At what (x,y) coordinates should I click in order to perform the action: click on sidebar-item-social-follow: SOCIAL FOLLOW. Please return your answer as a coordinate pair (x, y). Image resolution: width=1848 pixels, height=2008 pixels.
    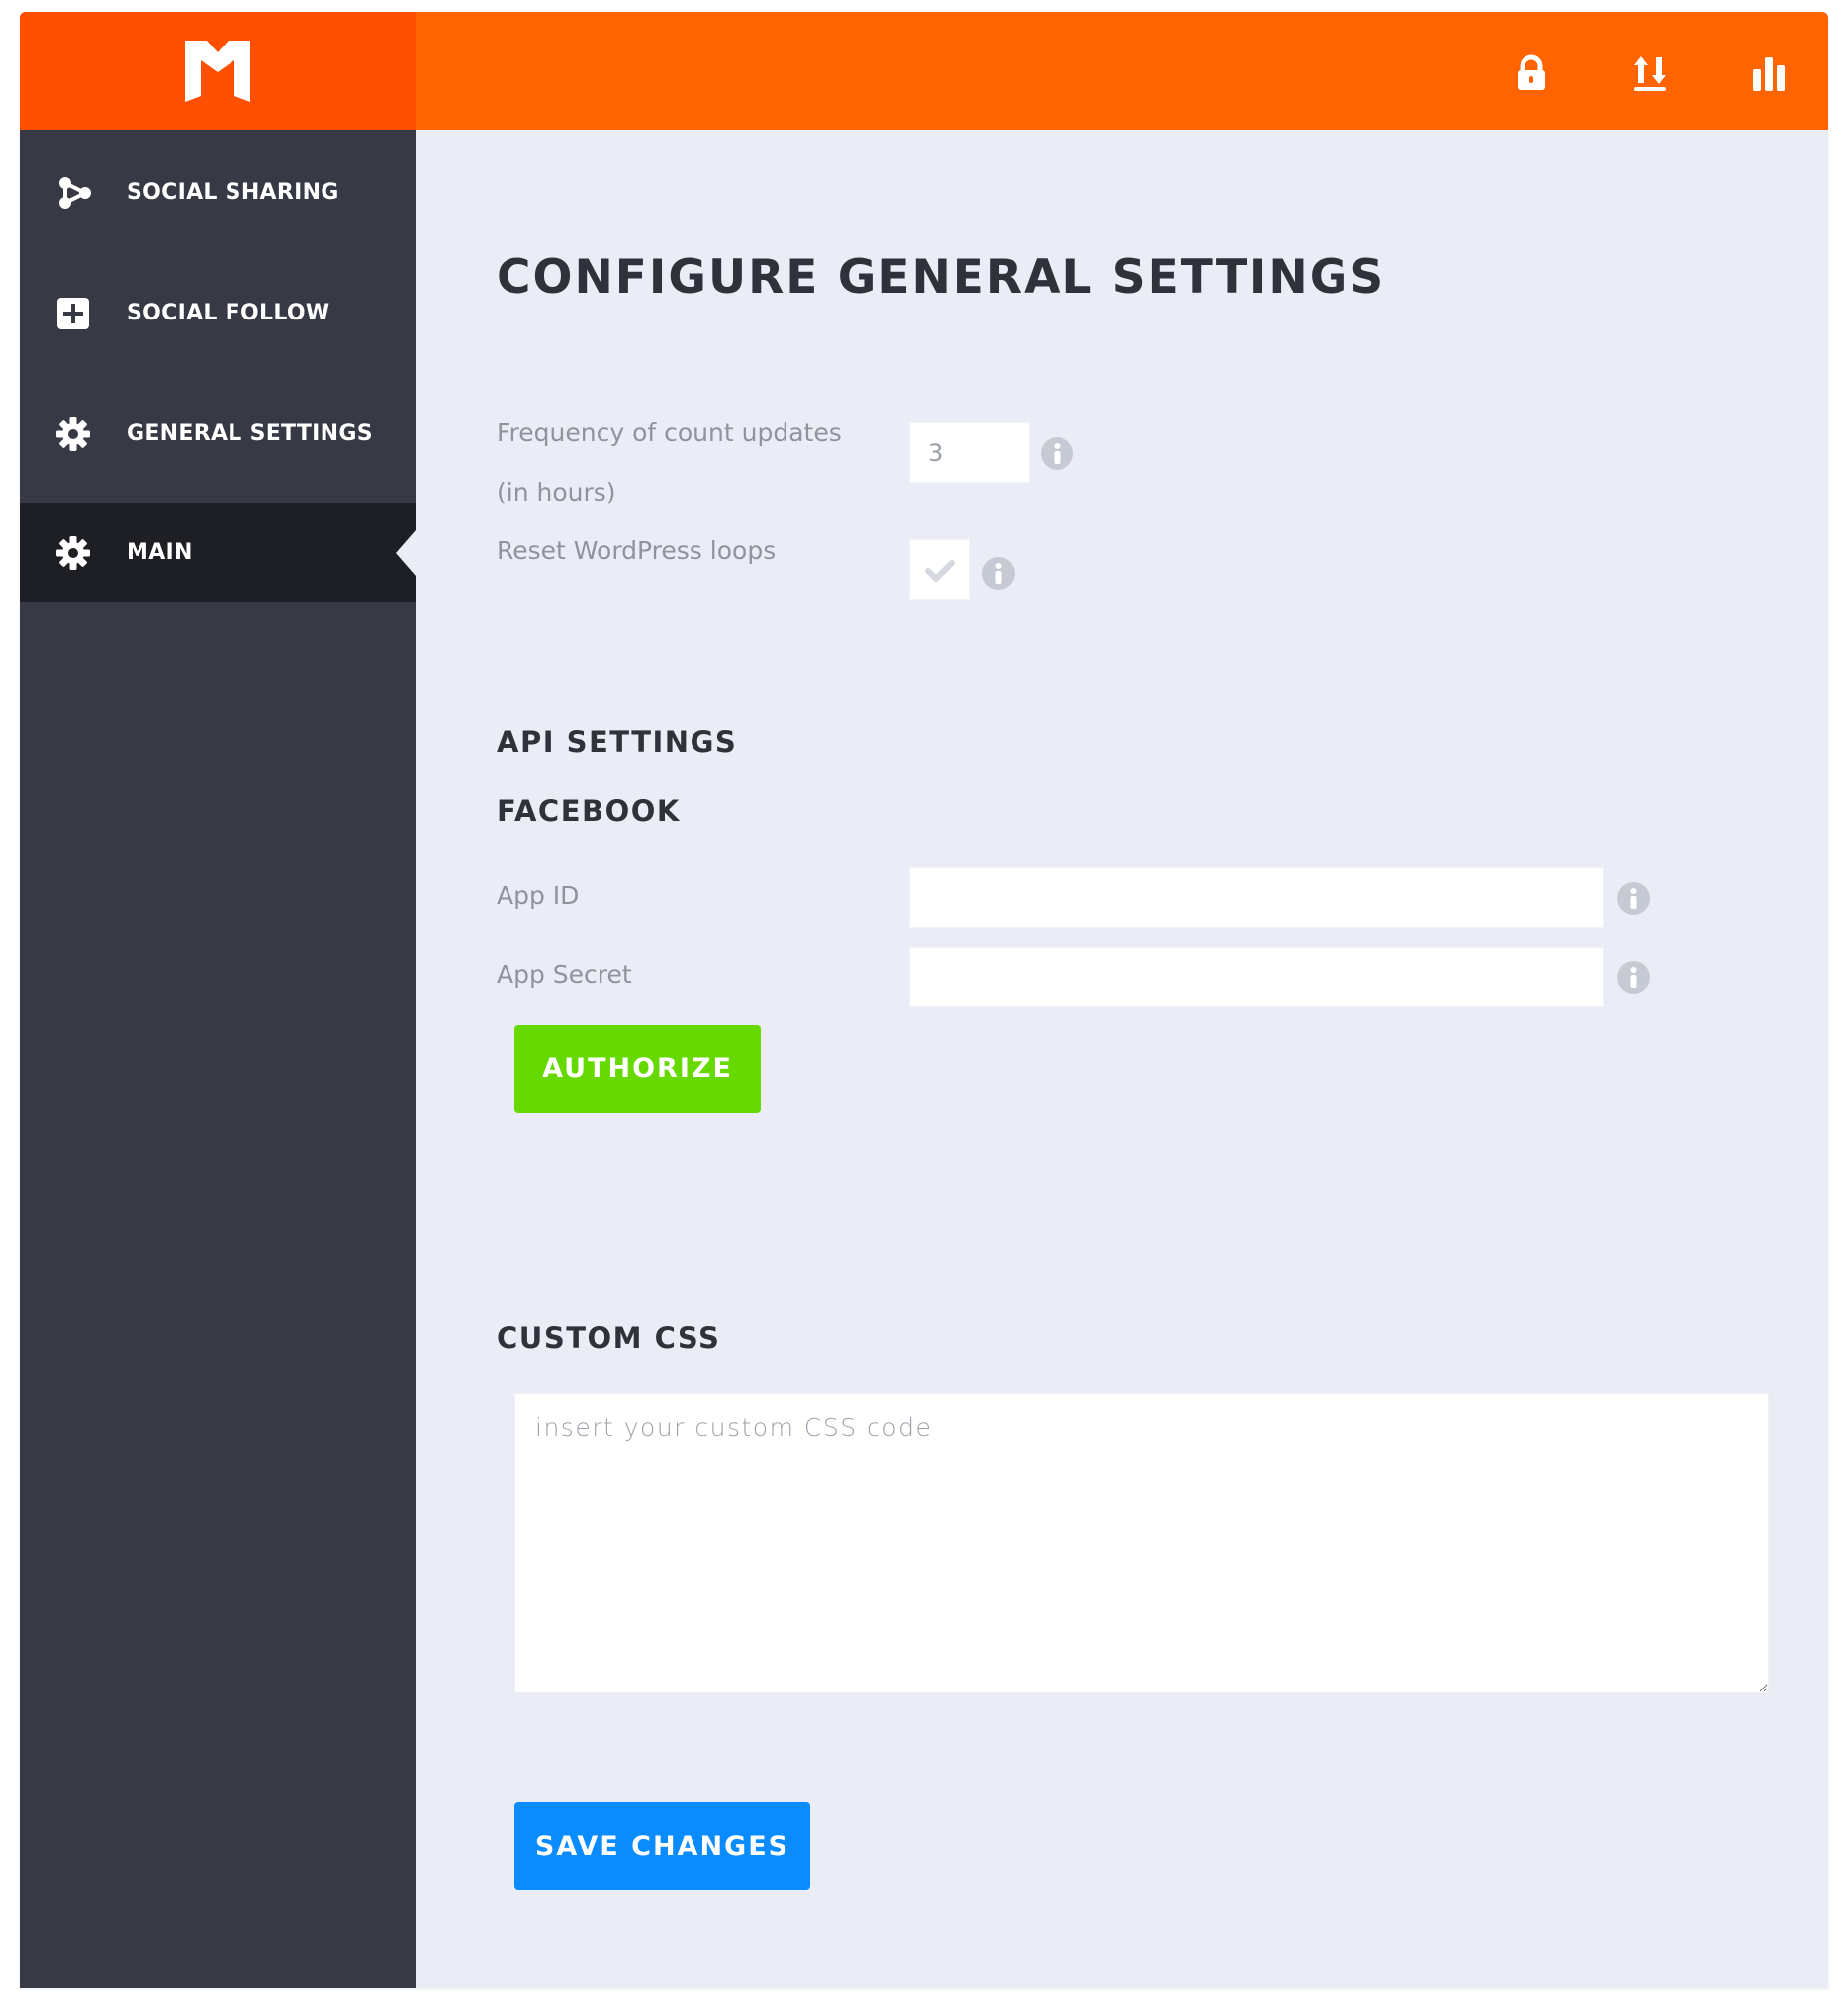
    Looking at the image, I should click on (218, 313).